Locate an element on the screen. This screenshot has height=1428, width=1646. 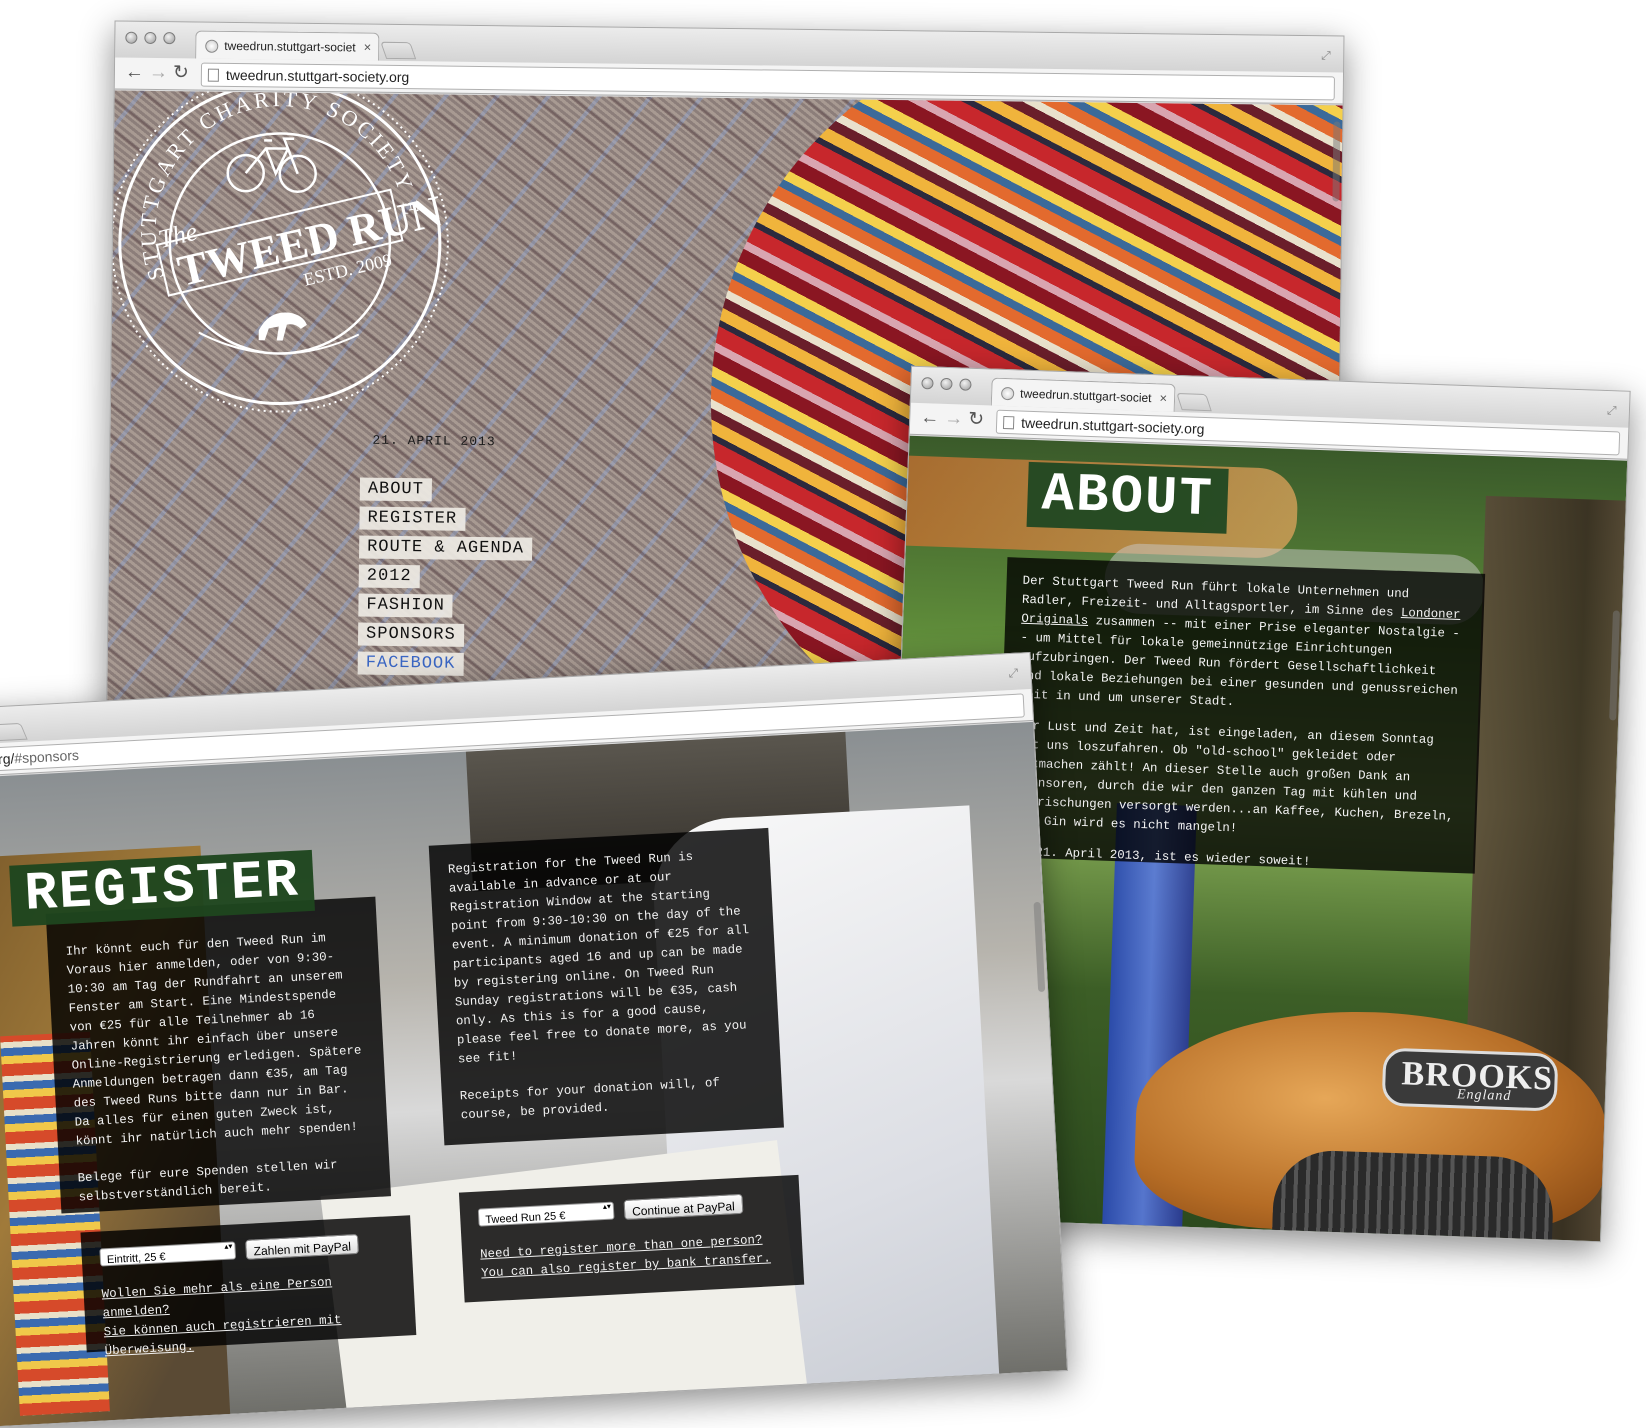
menu-item-2012: 2012 is located at coordinates (389, 576).